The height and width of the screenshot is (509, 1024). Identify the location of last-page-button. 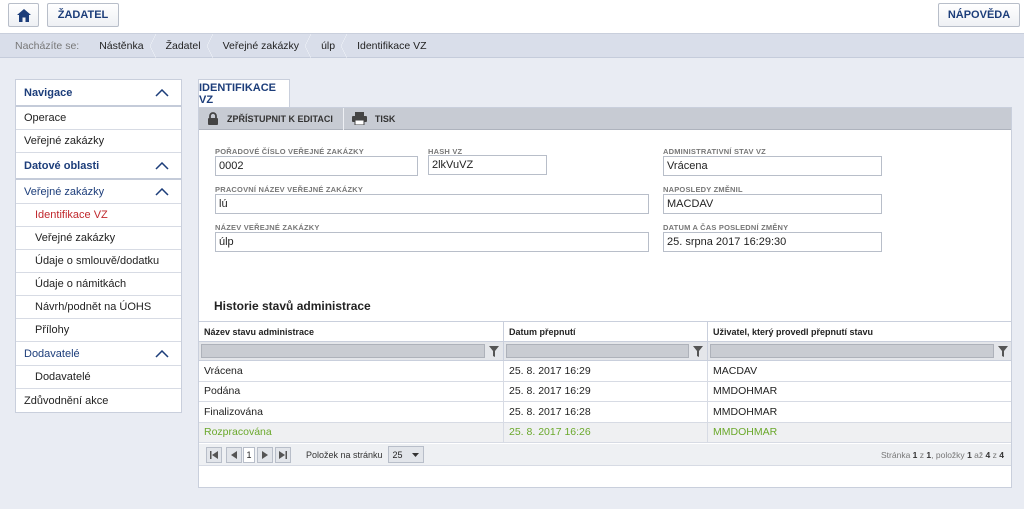
(283, 454).